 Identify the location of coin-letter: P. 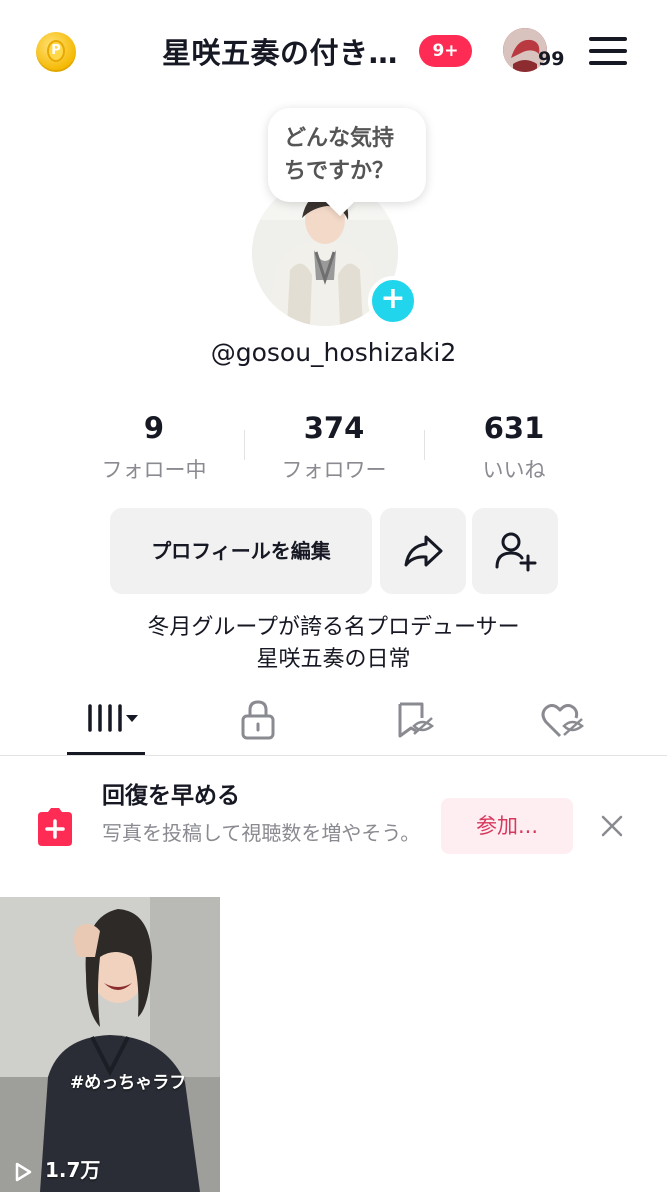
(56, 51).